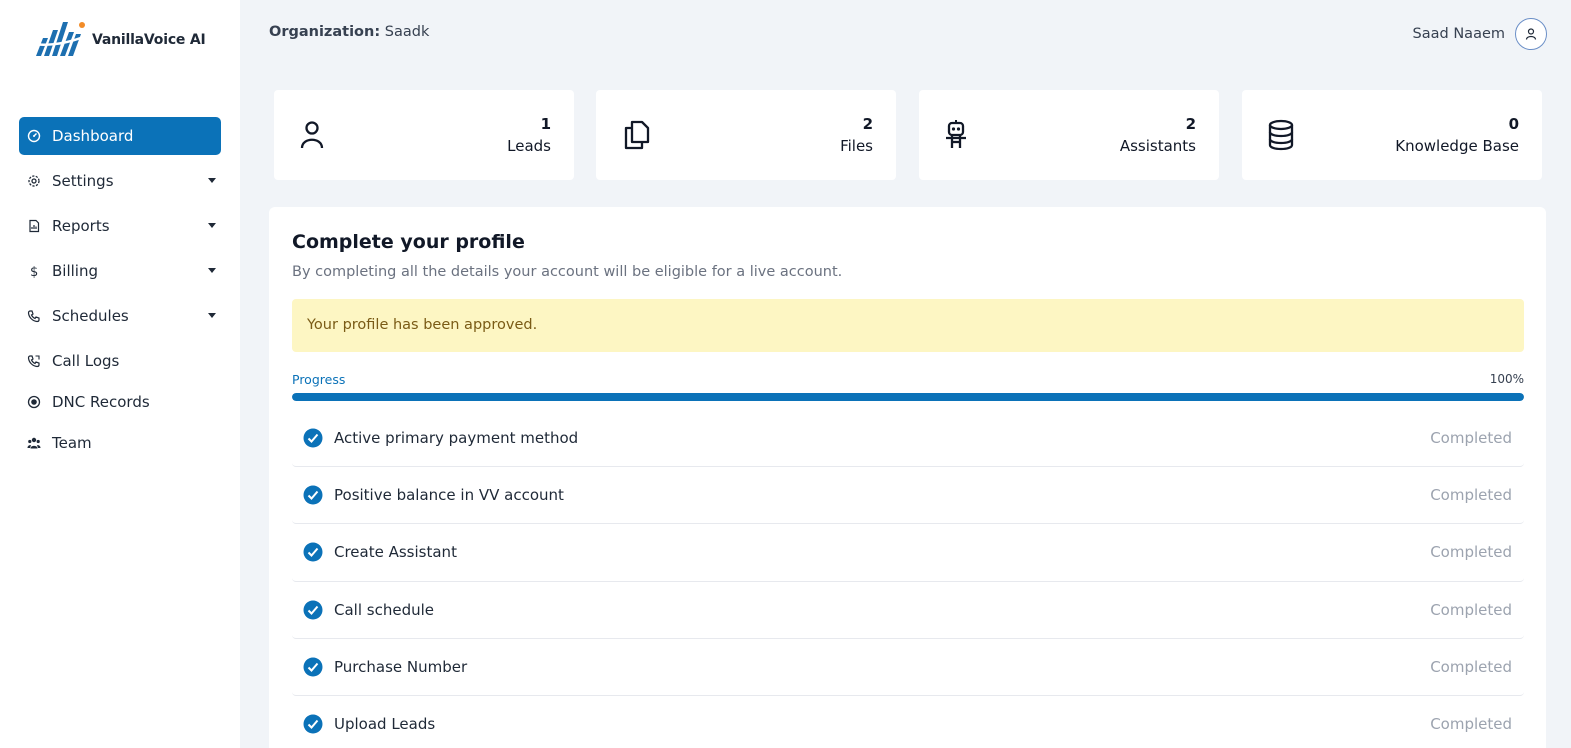 The height and width of the screenshot is (748, 1571). I want to click on database-icon, so click(1281, 135).